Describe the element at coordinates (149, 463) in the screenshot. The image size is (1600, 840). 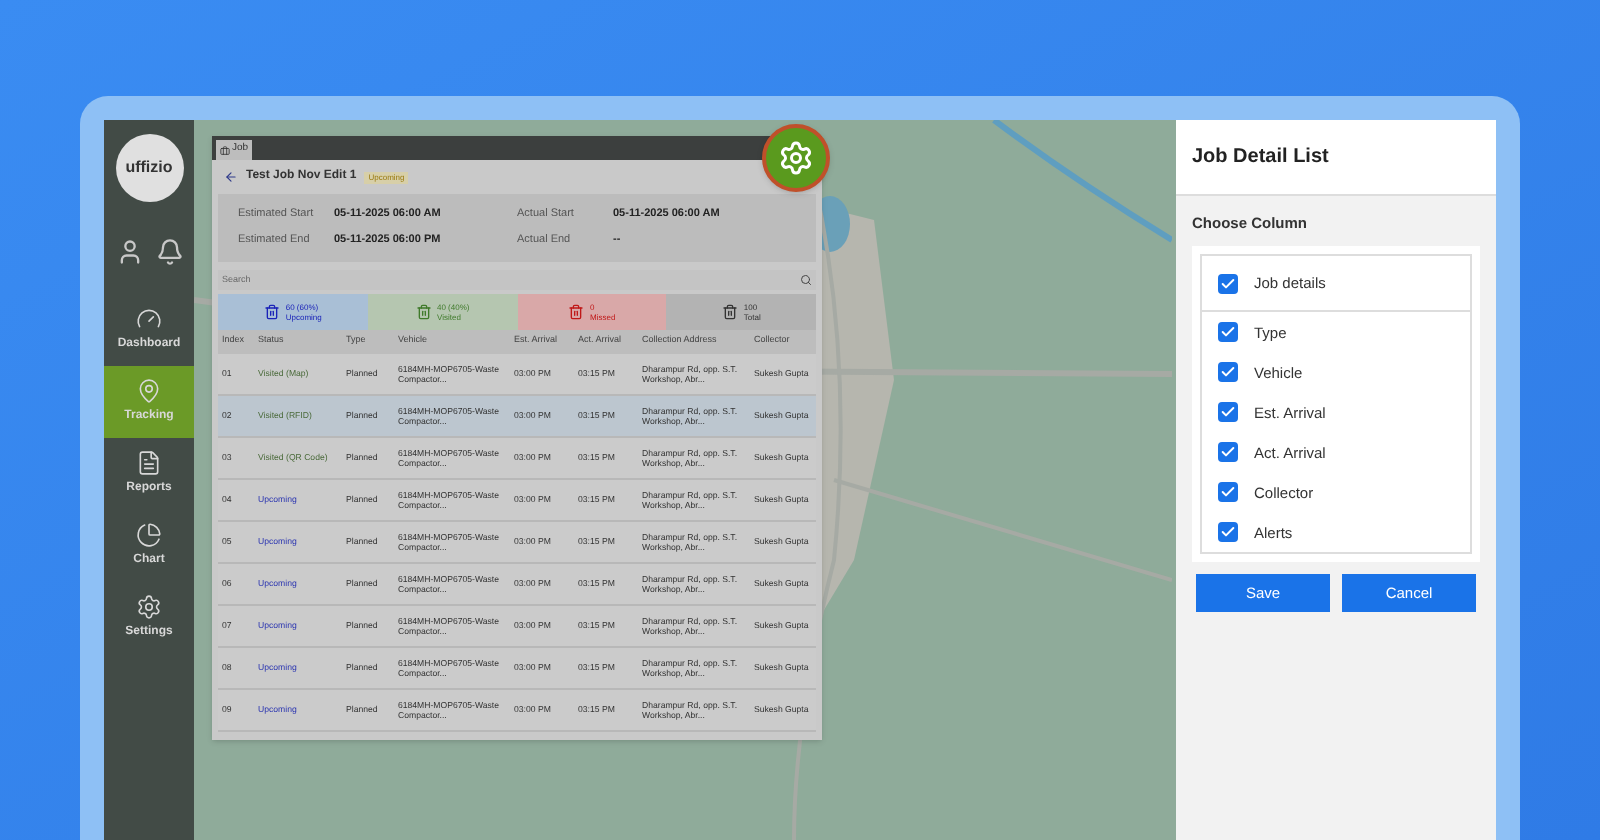
I see `document-icon` at that location.